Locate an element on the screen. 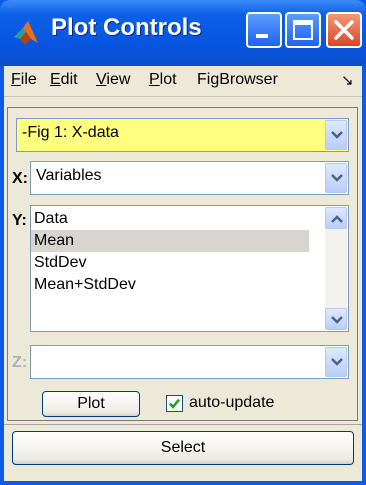  chevron-up-icon is located at coordinates (337, 219).